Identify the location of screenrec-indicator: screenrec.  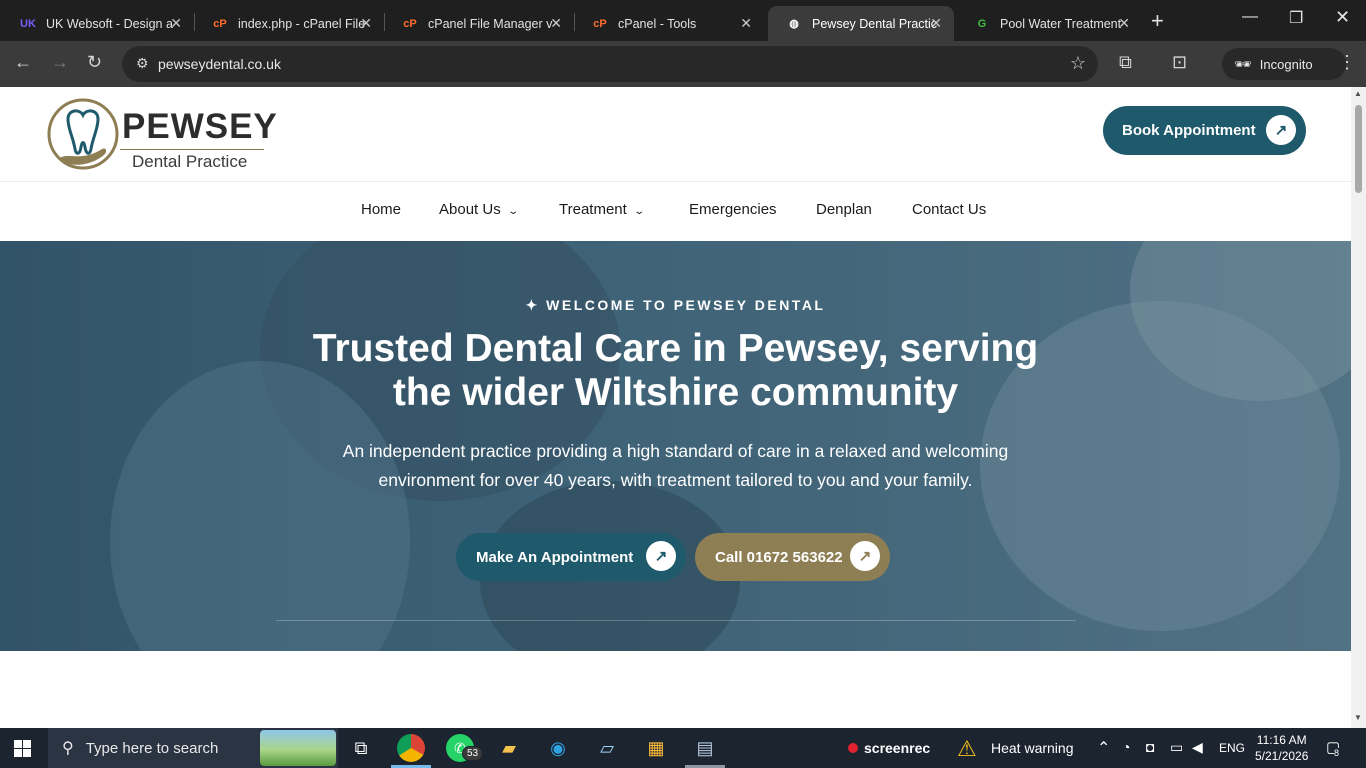
(889, 748).